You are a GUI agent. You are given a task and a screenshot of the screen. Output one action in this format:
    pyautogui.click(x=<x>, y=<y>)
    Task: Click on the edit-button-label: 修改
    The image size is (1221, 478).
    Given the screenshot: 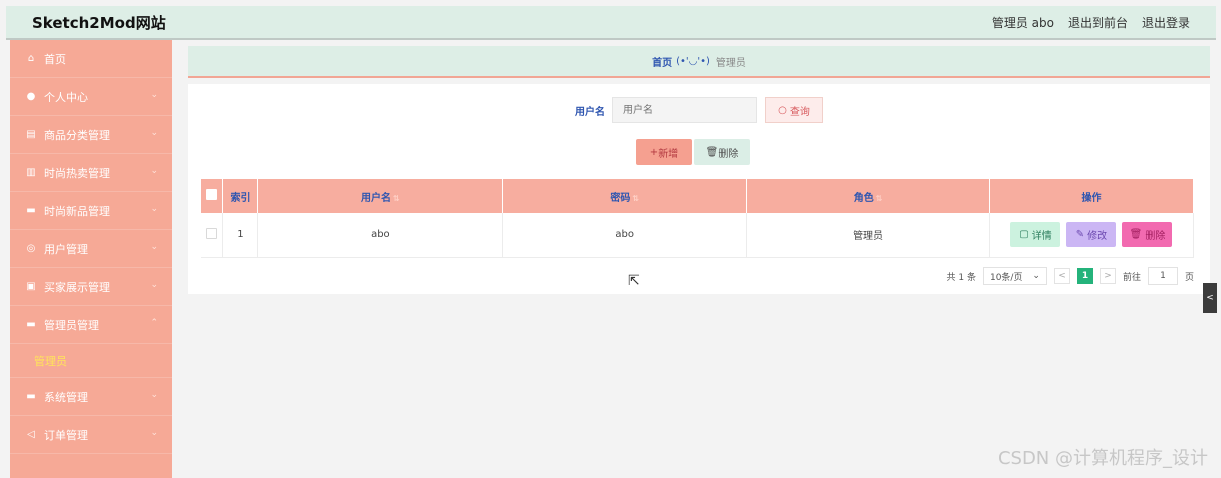 What is the action you would take?
    pyautogui.click(x=1097, y=237)
    